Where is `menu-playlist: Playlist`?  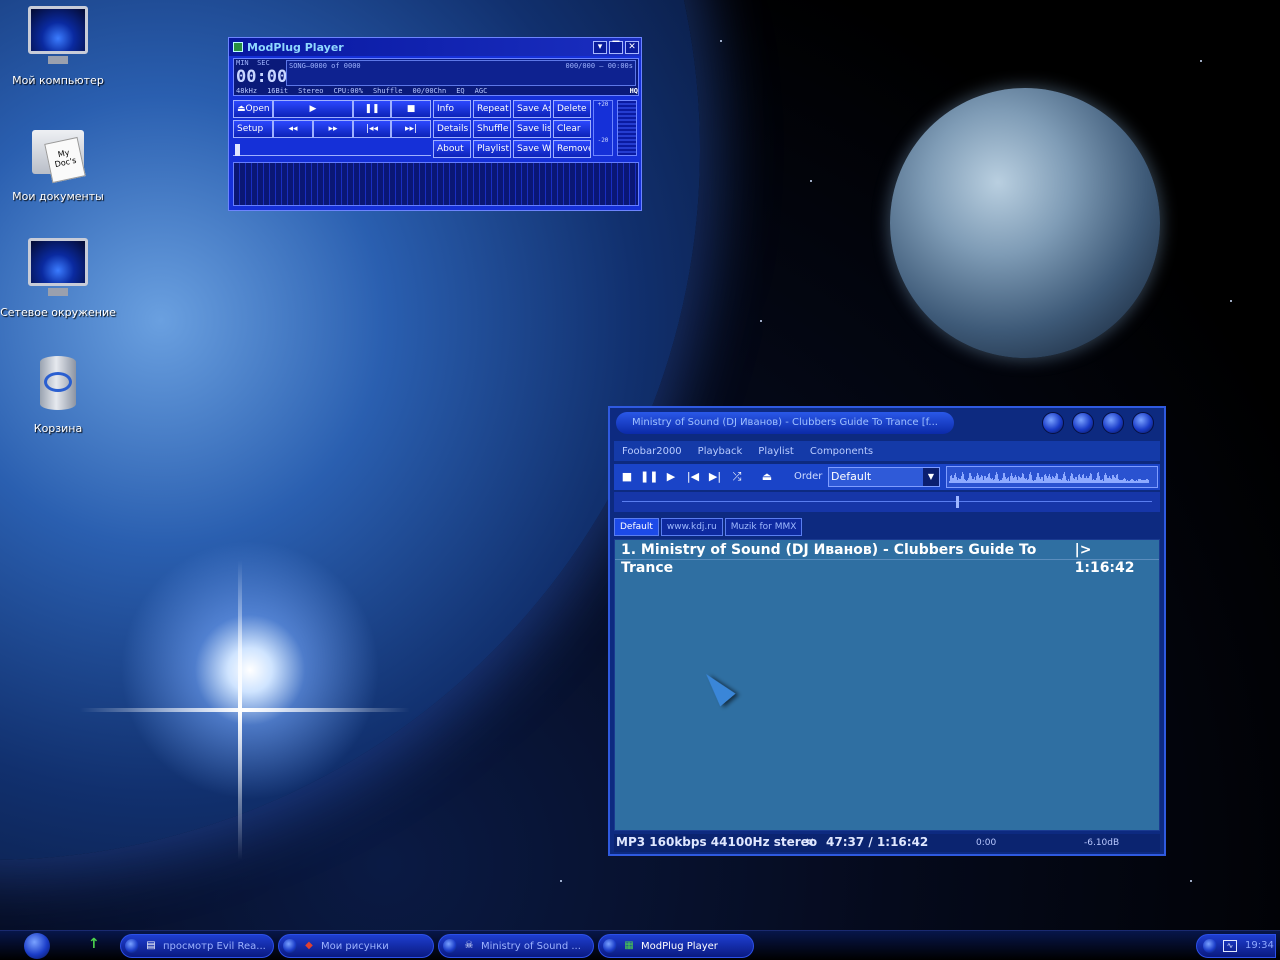
menu-playlist: Playlist is located at coordinates (776, 451).